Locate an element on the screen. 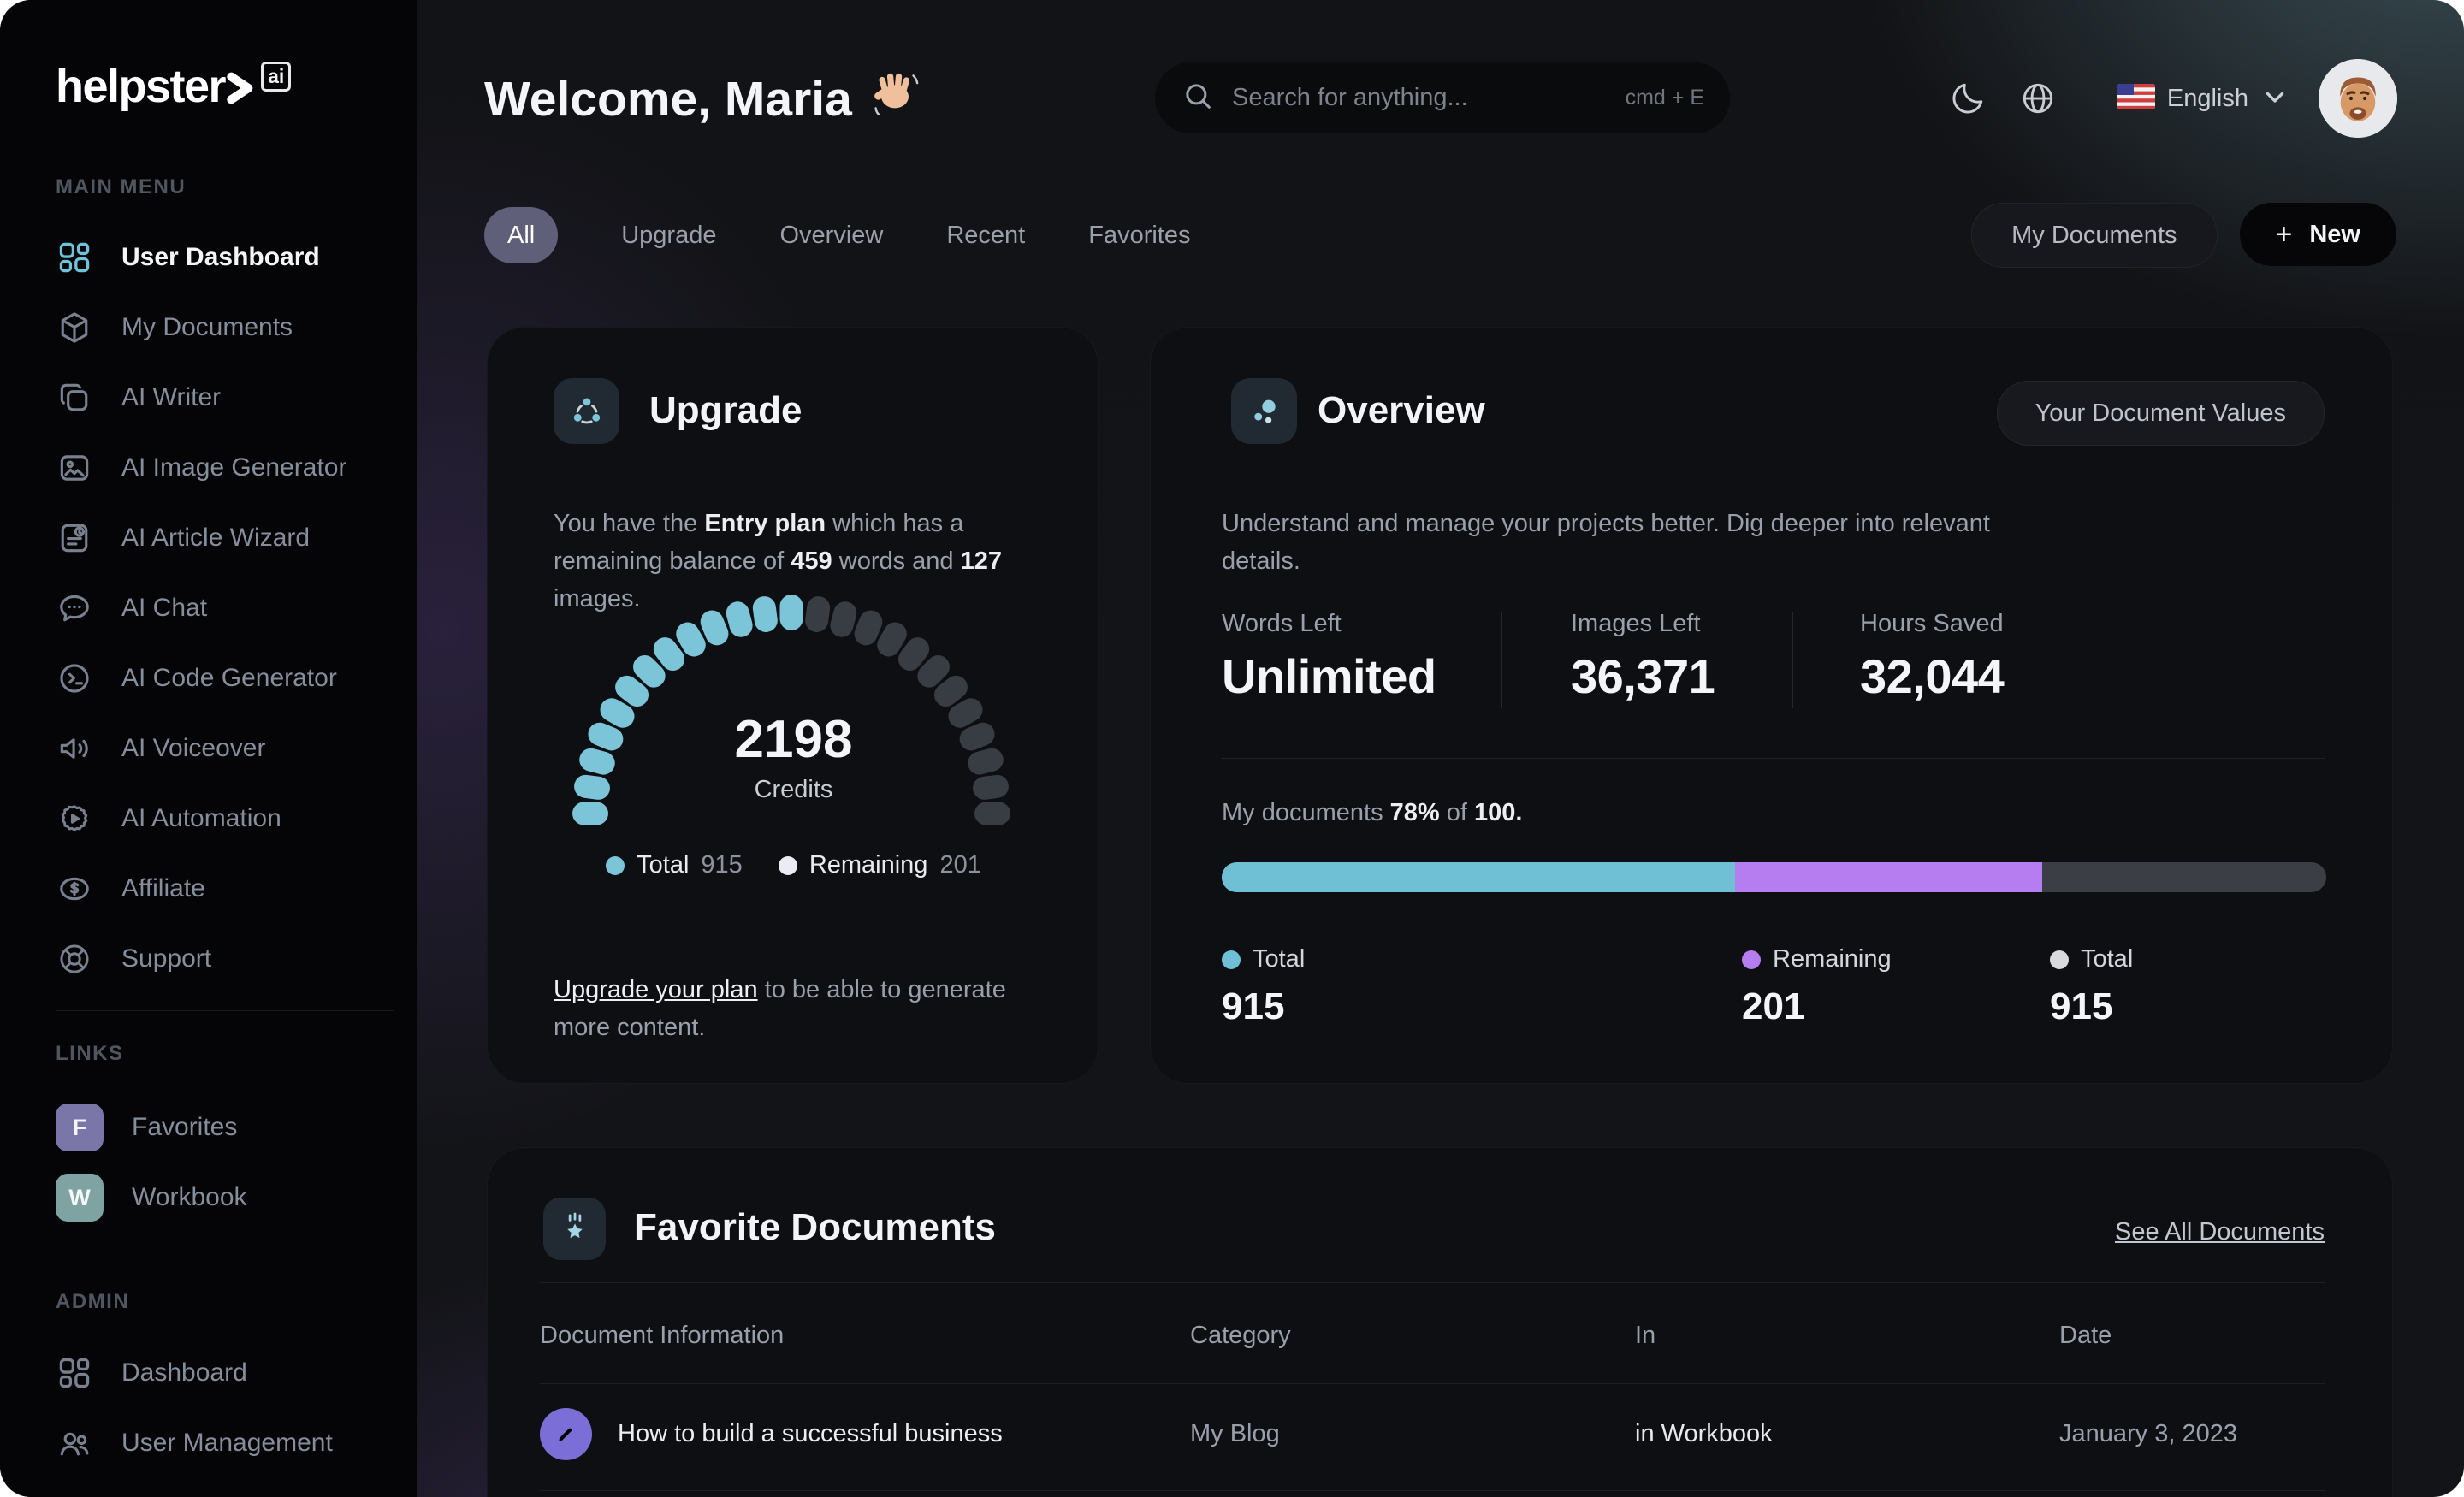  logo: helpster ai is located at coordinates (225, 88).